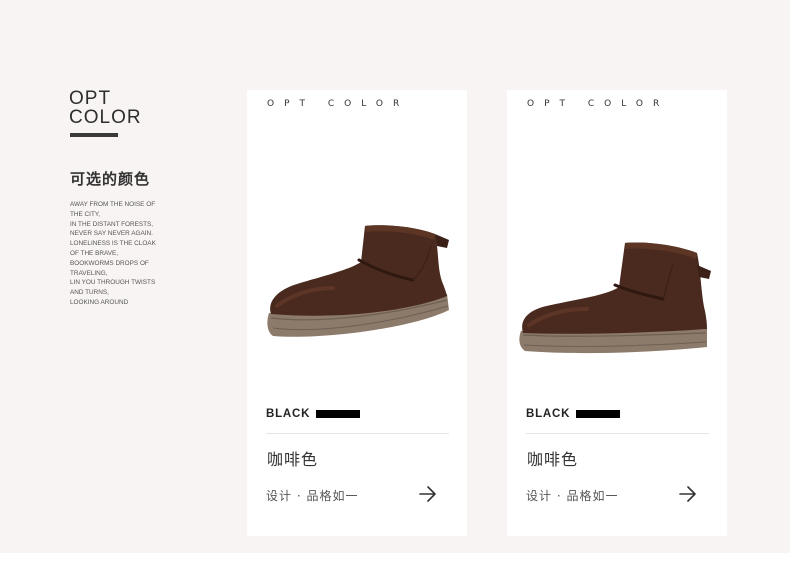 The width and height of the screenshot is (790, 564). Describe the element at coordinates (105, 117) in the screenshot. I see `heading-line-2: COLOR` at that location.